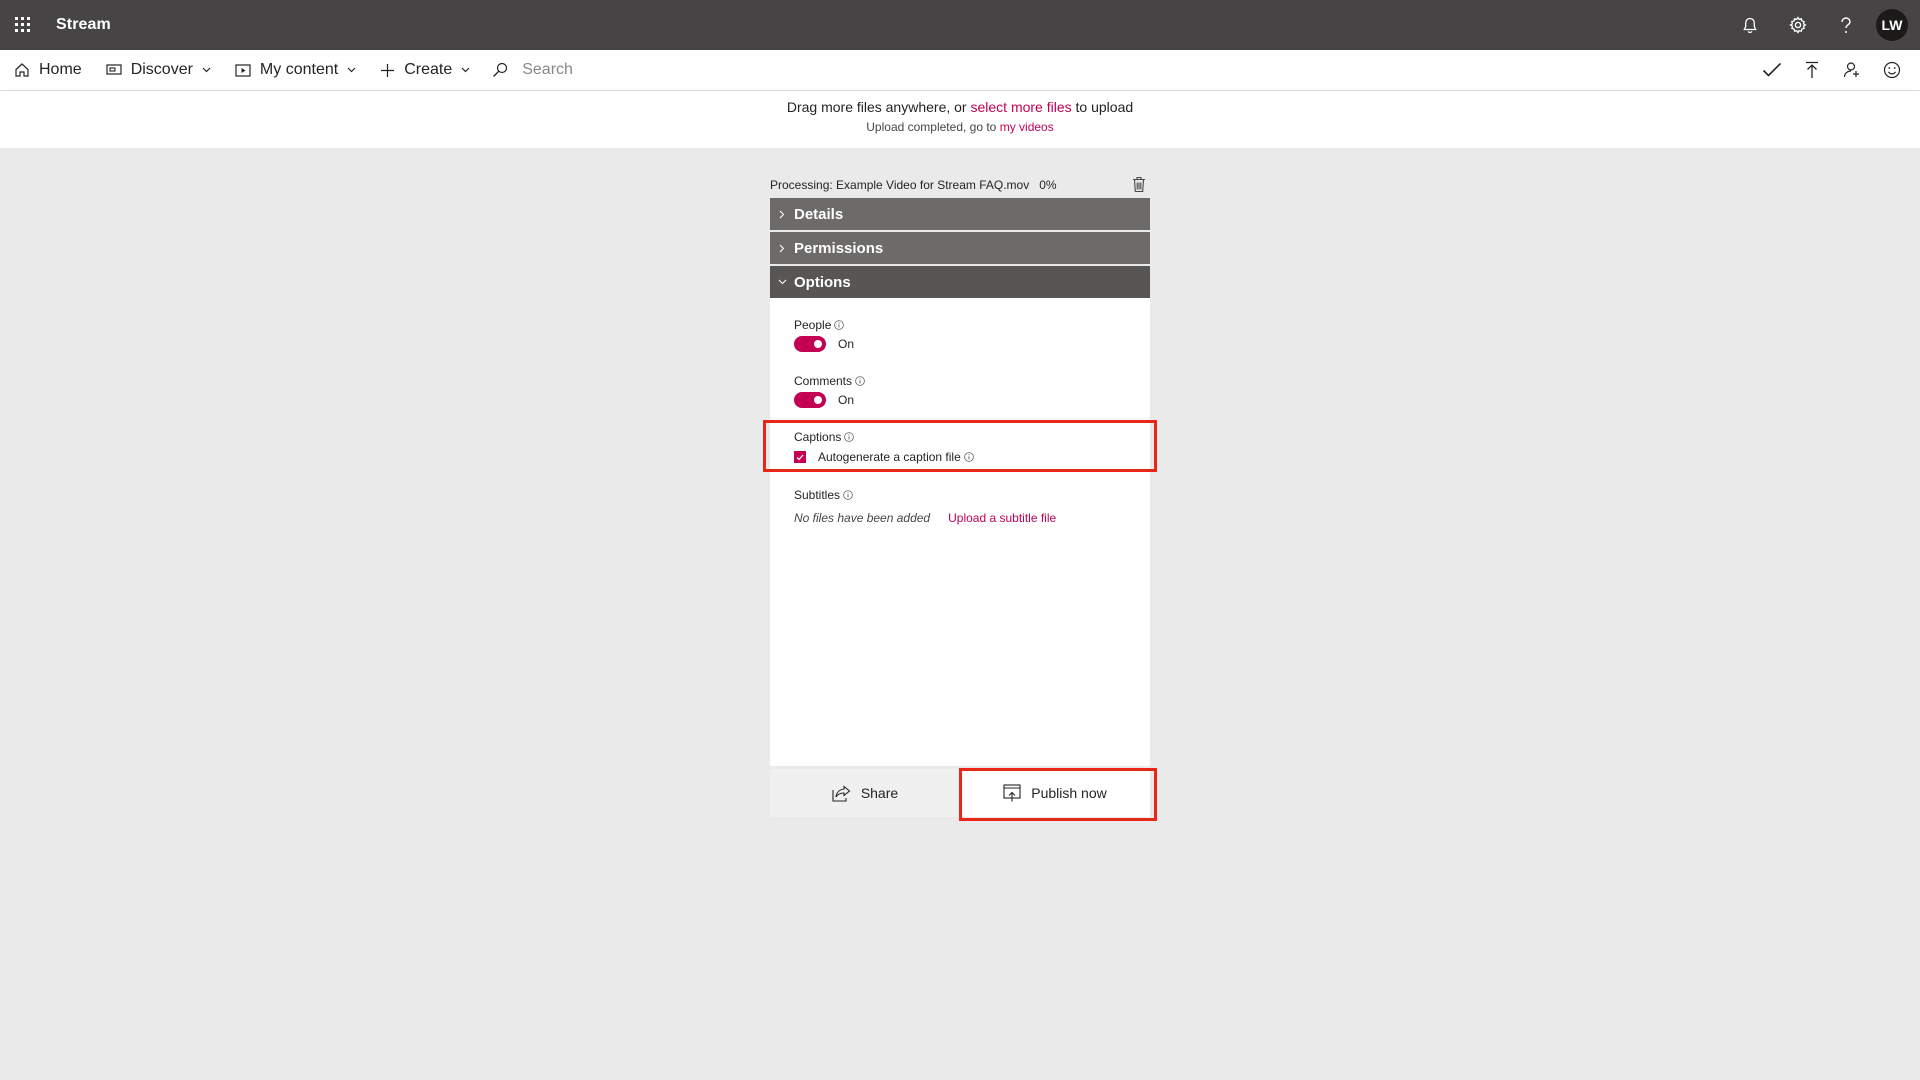 This screenshot has height=1080, width=1920. Describe the element at coordinates (500, 70) in the screenshot. I see `search-icon` at that location.